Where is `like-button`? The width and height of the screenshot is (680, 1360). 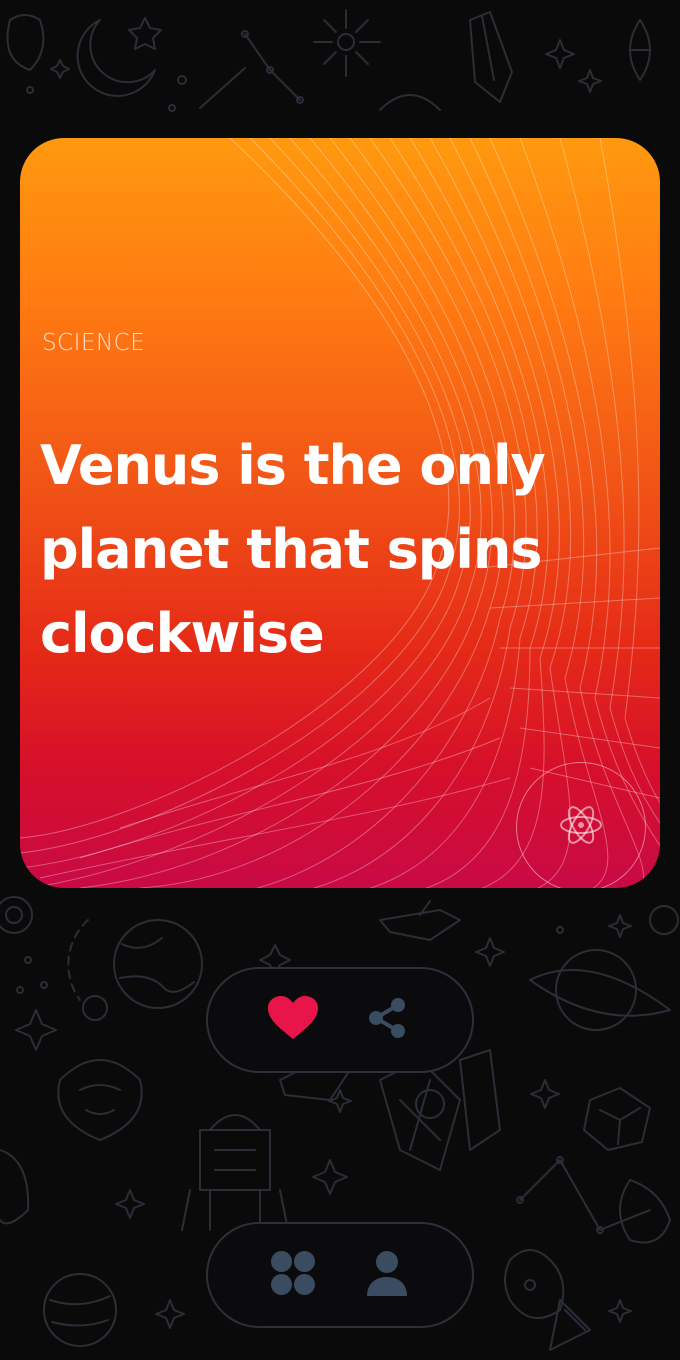 like-button is located at coordinates (293, 1020).